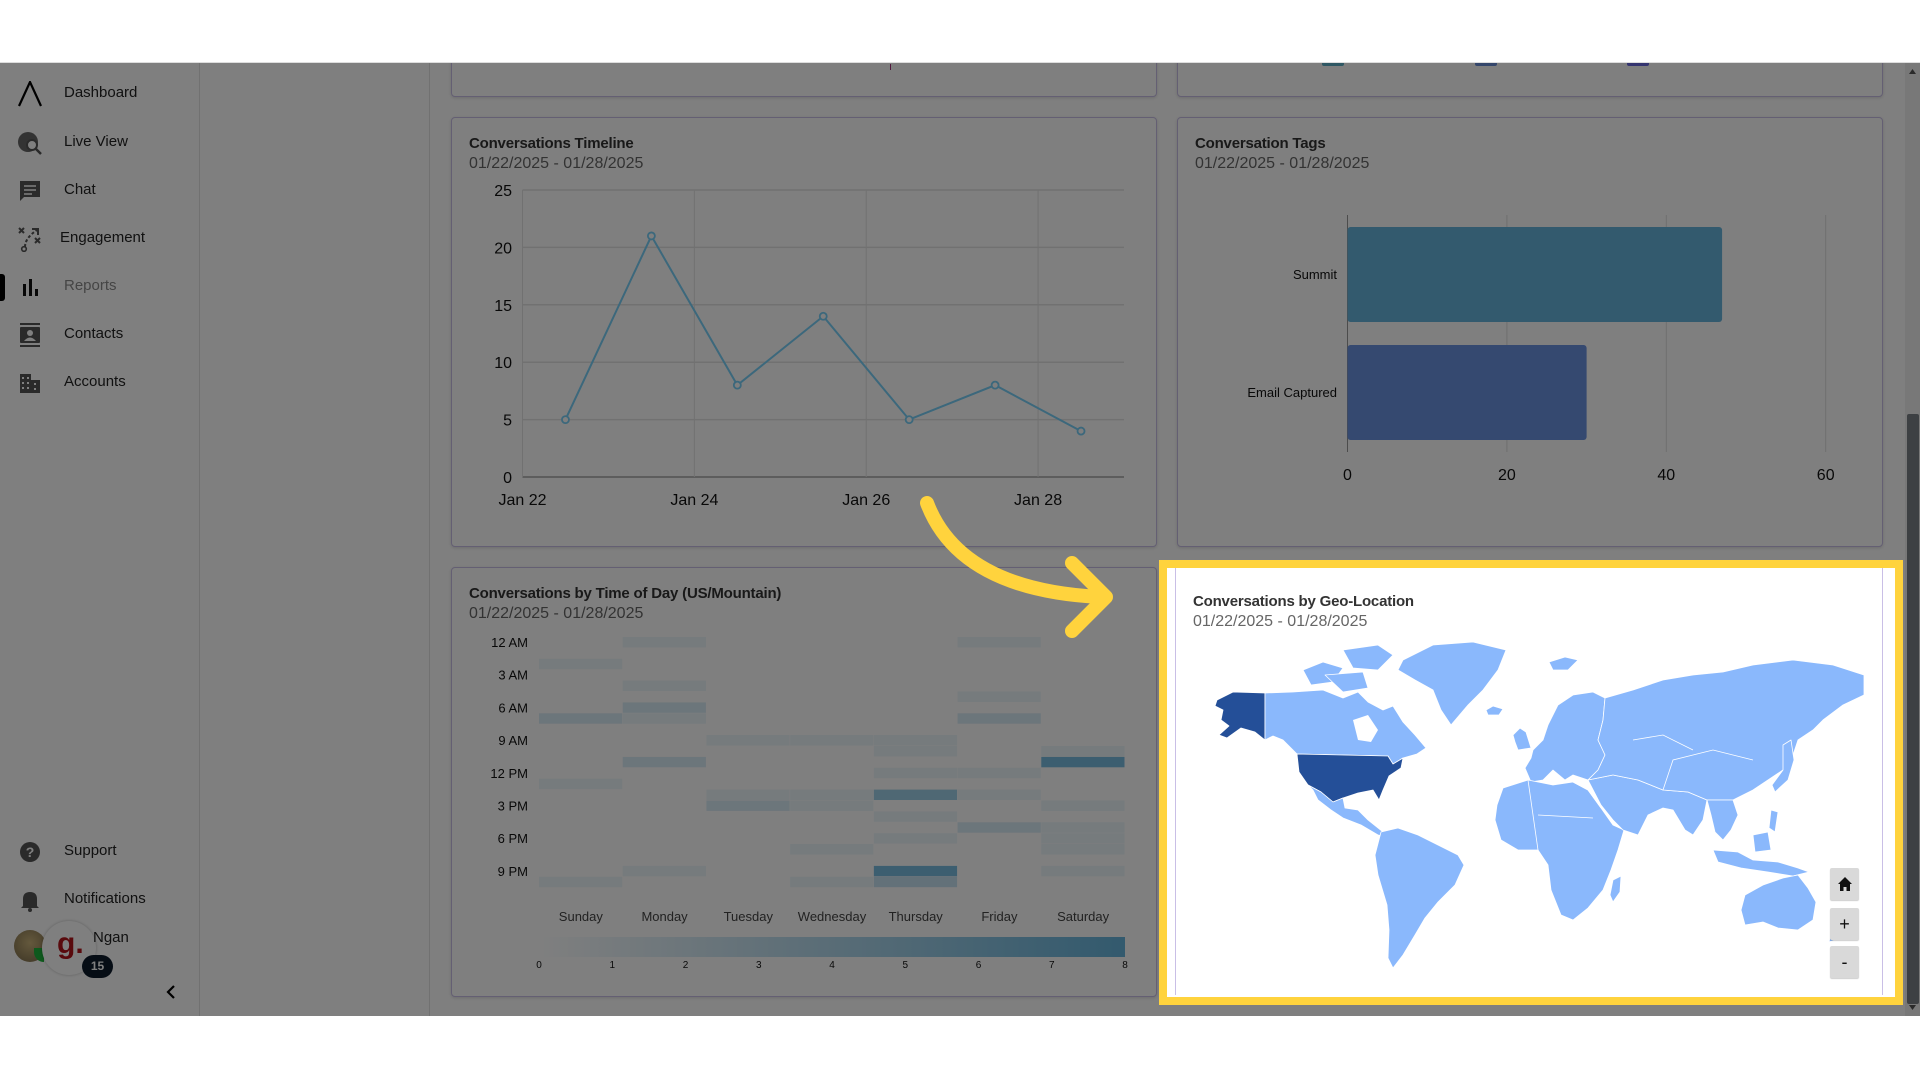 The image size is (1920, 1080). Describe the element at coordinates (1615, 889) in the screenshot. I see `country-madagascar` at that location.